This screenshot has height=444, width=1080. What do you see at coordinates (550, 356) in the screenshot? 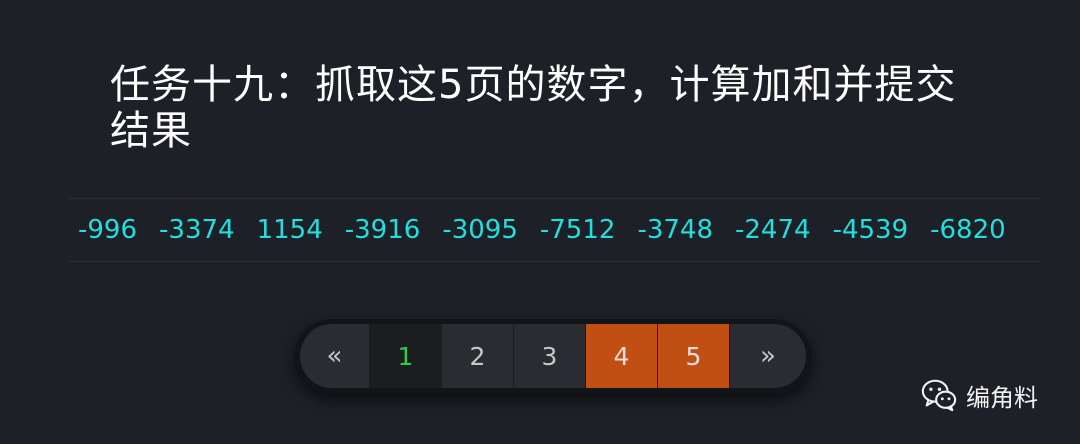
I see `page-button-3: 3` at bounding box center [550, 356].